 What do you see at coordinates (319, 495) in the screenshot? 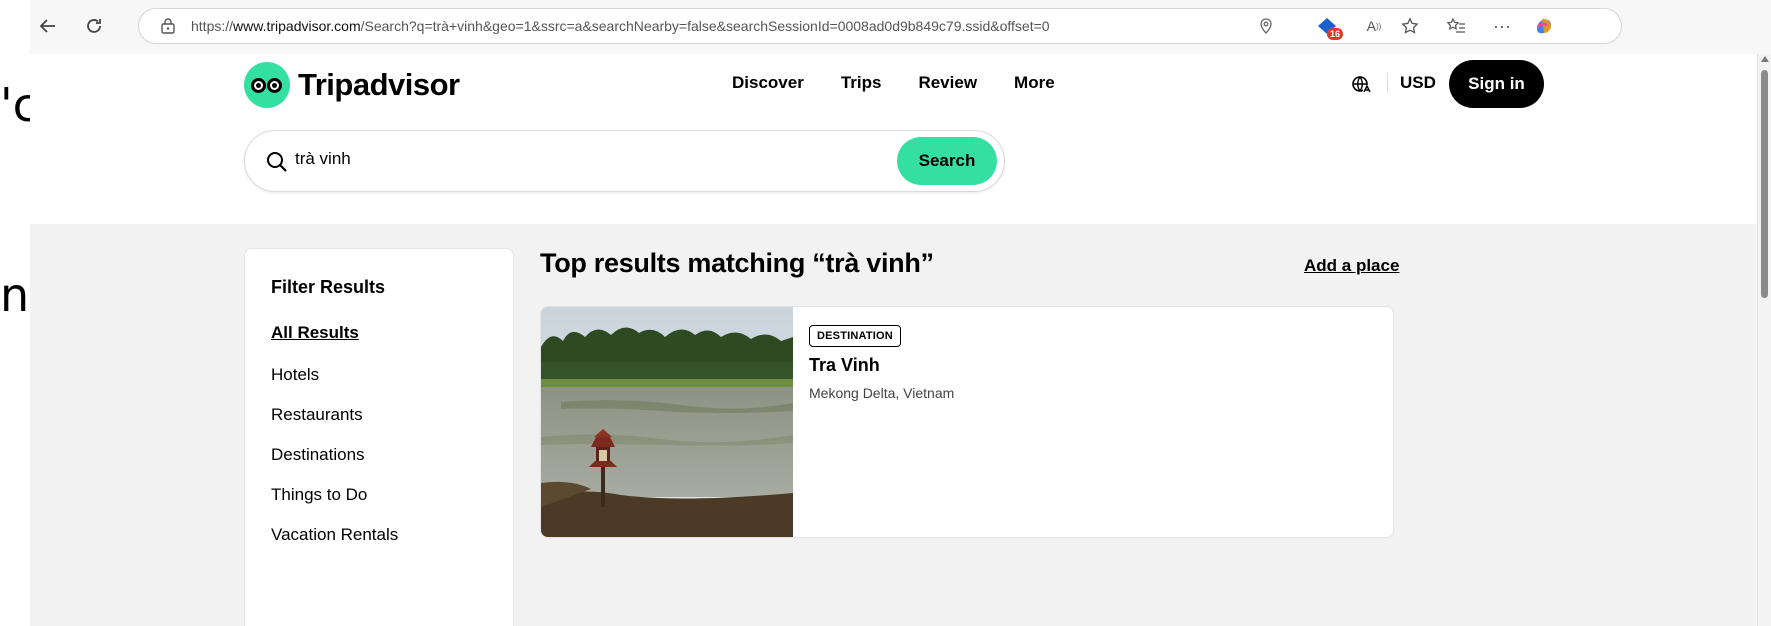
I see `filter-things-to-do: Things to Do` at bounding box center [319, 495].